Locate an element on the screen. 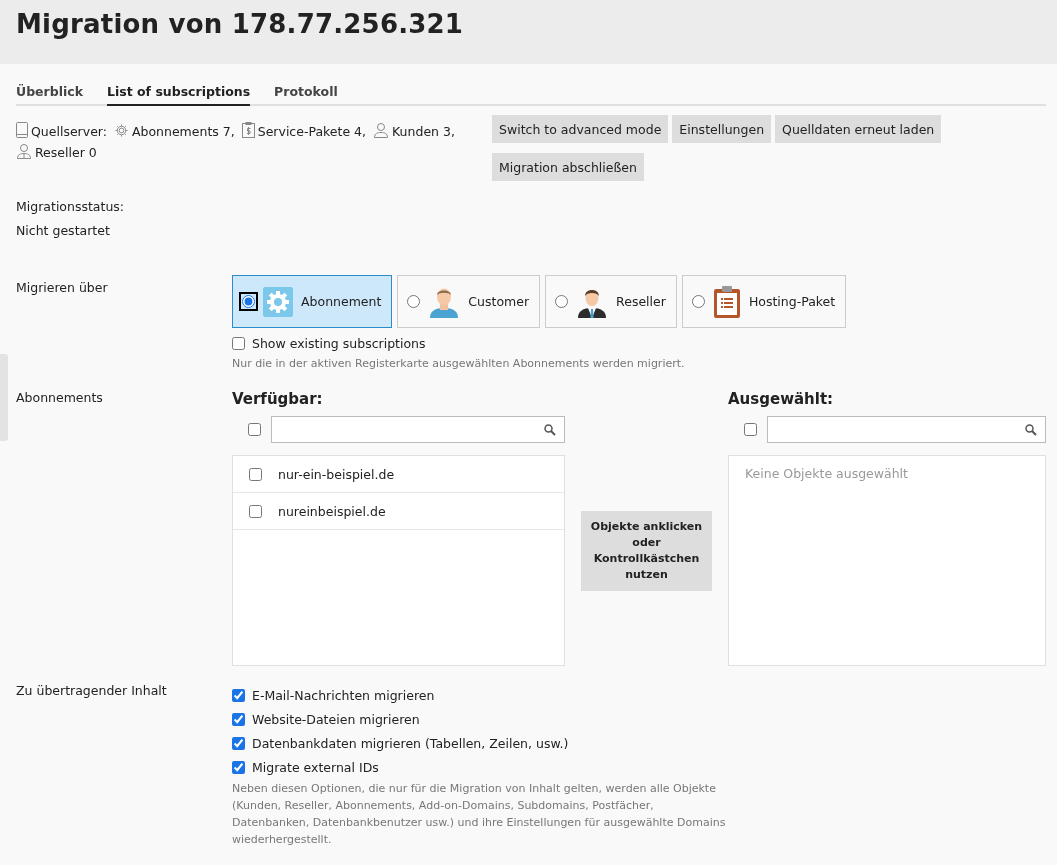 The height and width of the screenshot is (865, 1057). column-heading: Ausgewählt: is located at coordinates (781, 399).